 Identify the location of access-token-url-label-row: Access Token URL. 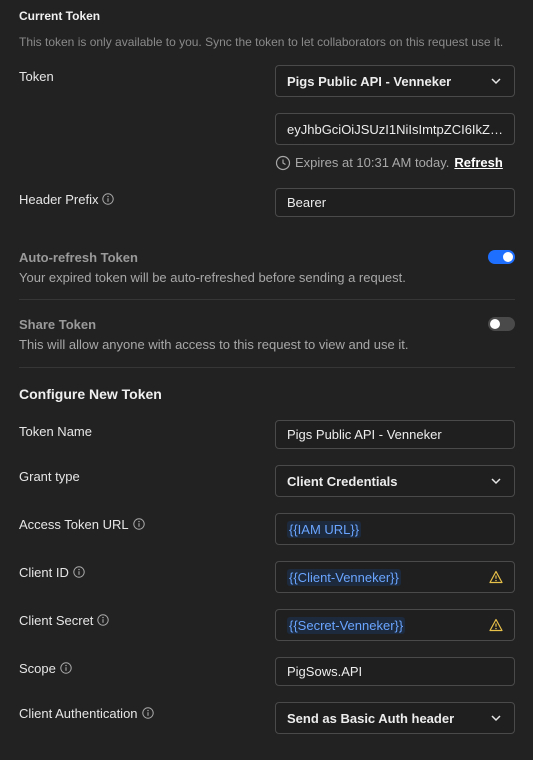
(82, 524).